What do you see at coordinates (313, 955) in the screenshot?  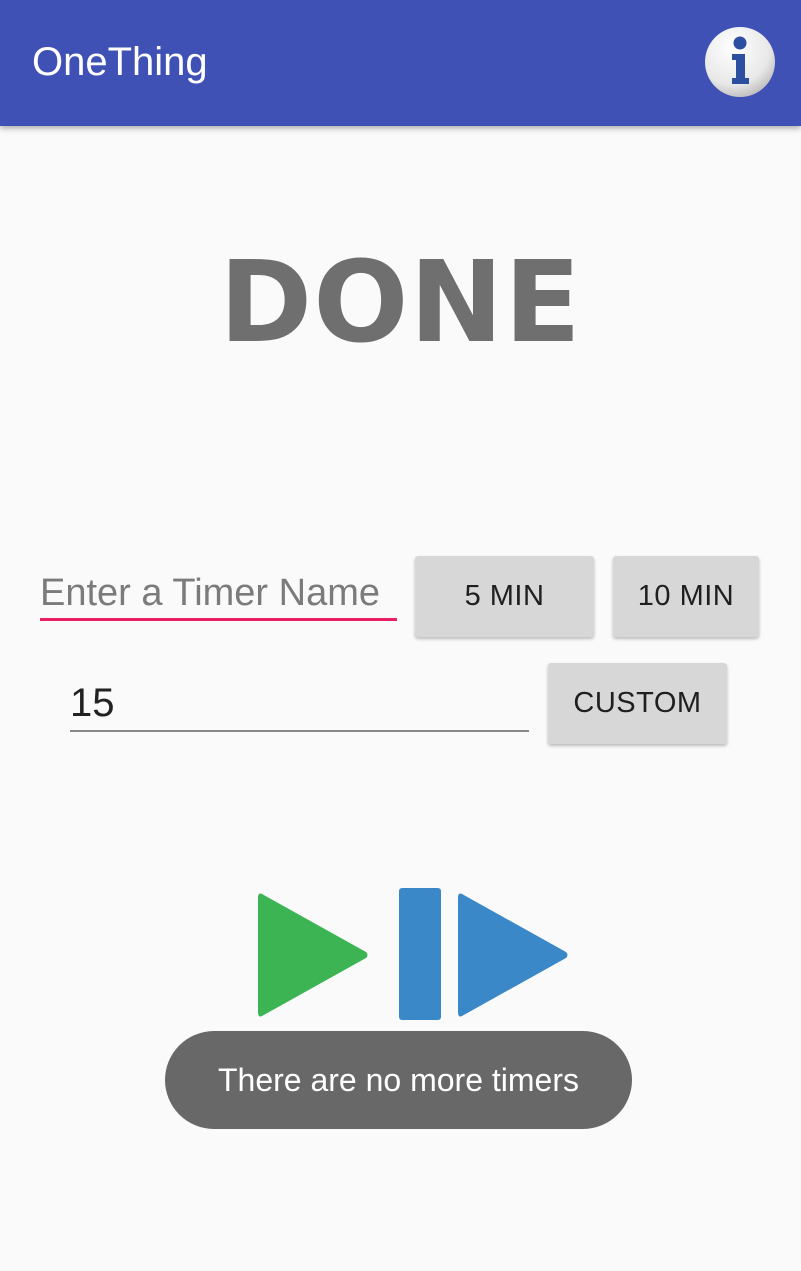 I see `play-icon` at bounding box center [313, 955].